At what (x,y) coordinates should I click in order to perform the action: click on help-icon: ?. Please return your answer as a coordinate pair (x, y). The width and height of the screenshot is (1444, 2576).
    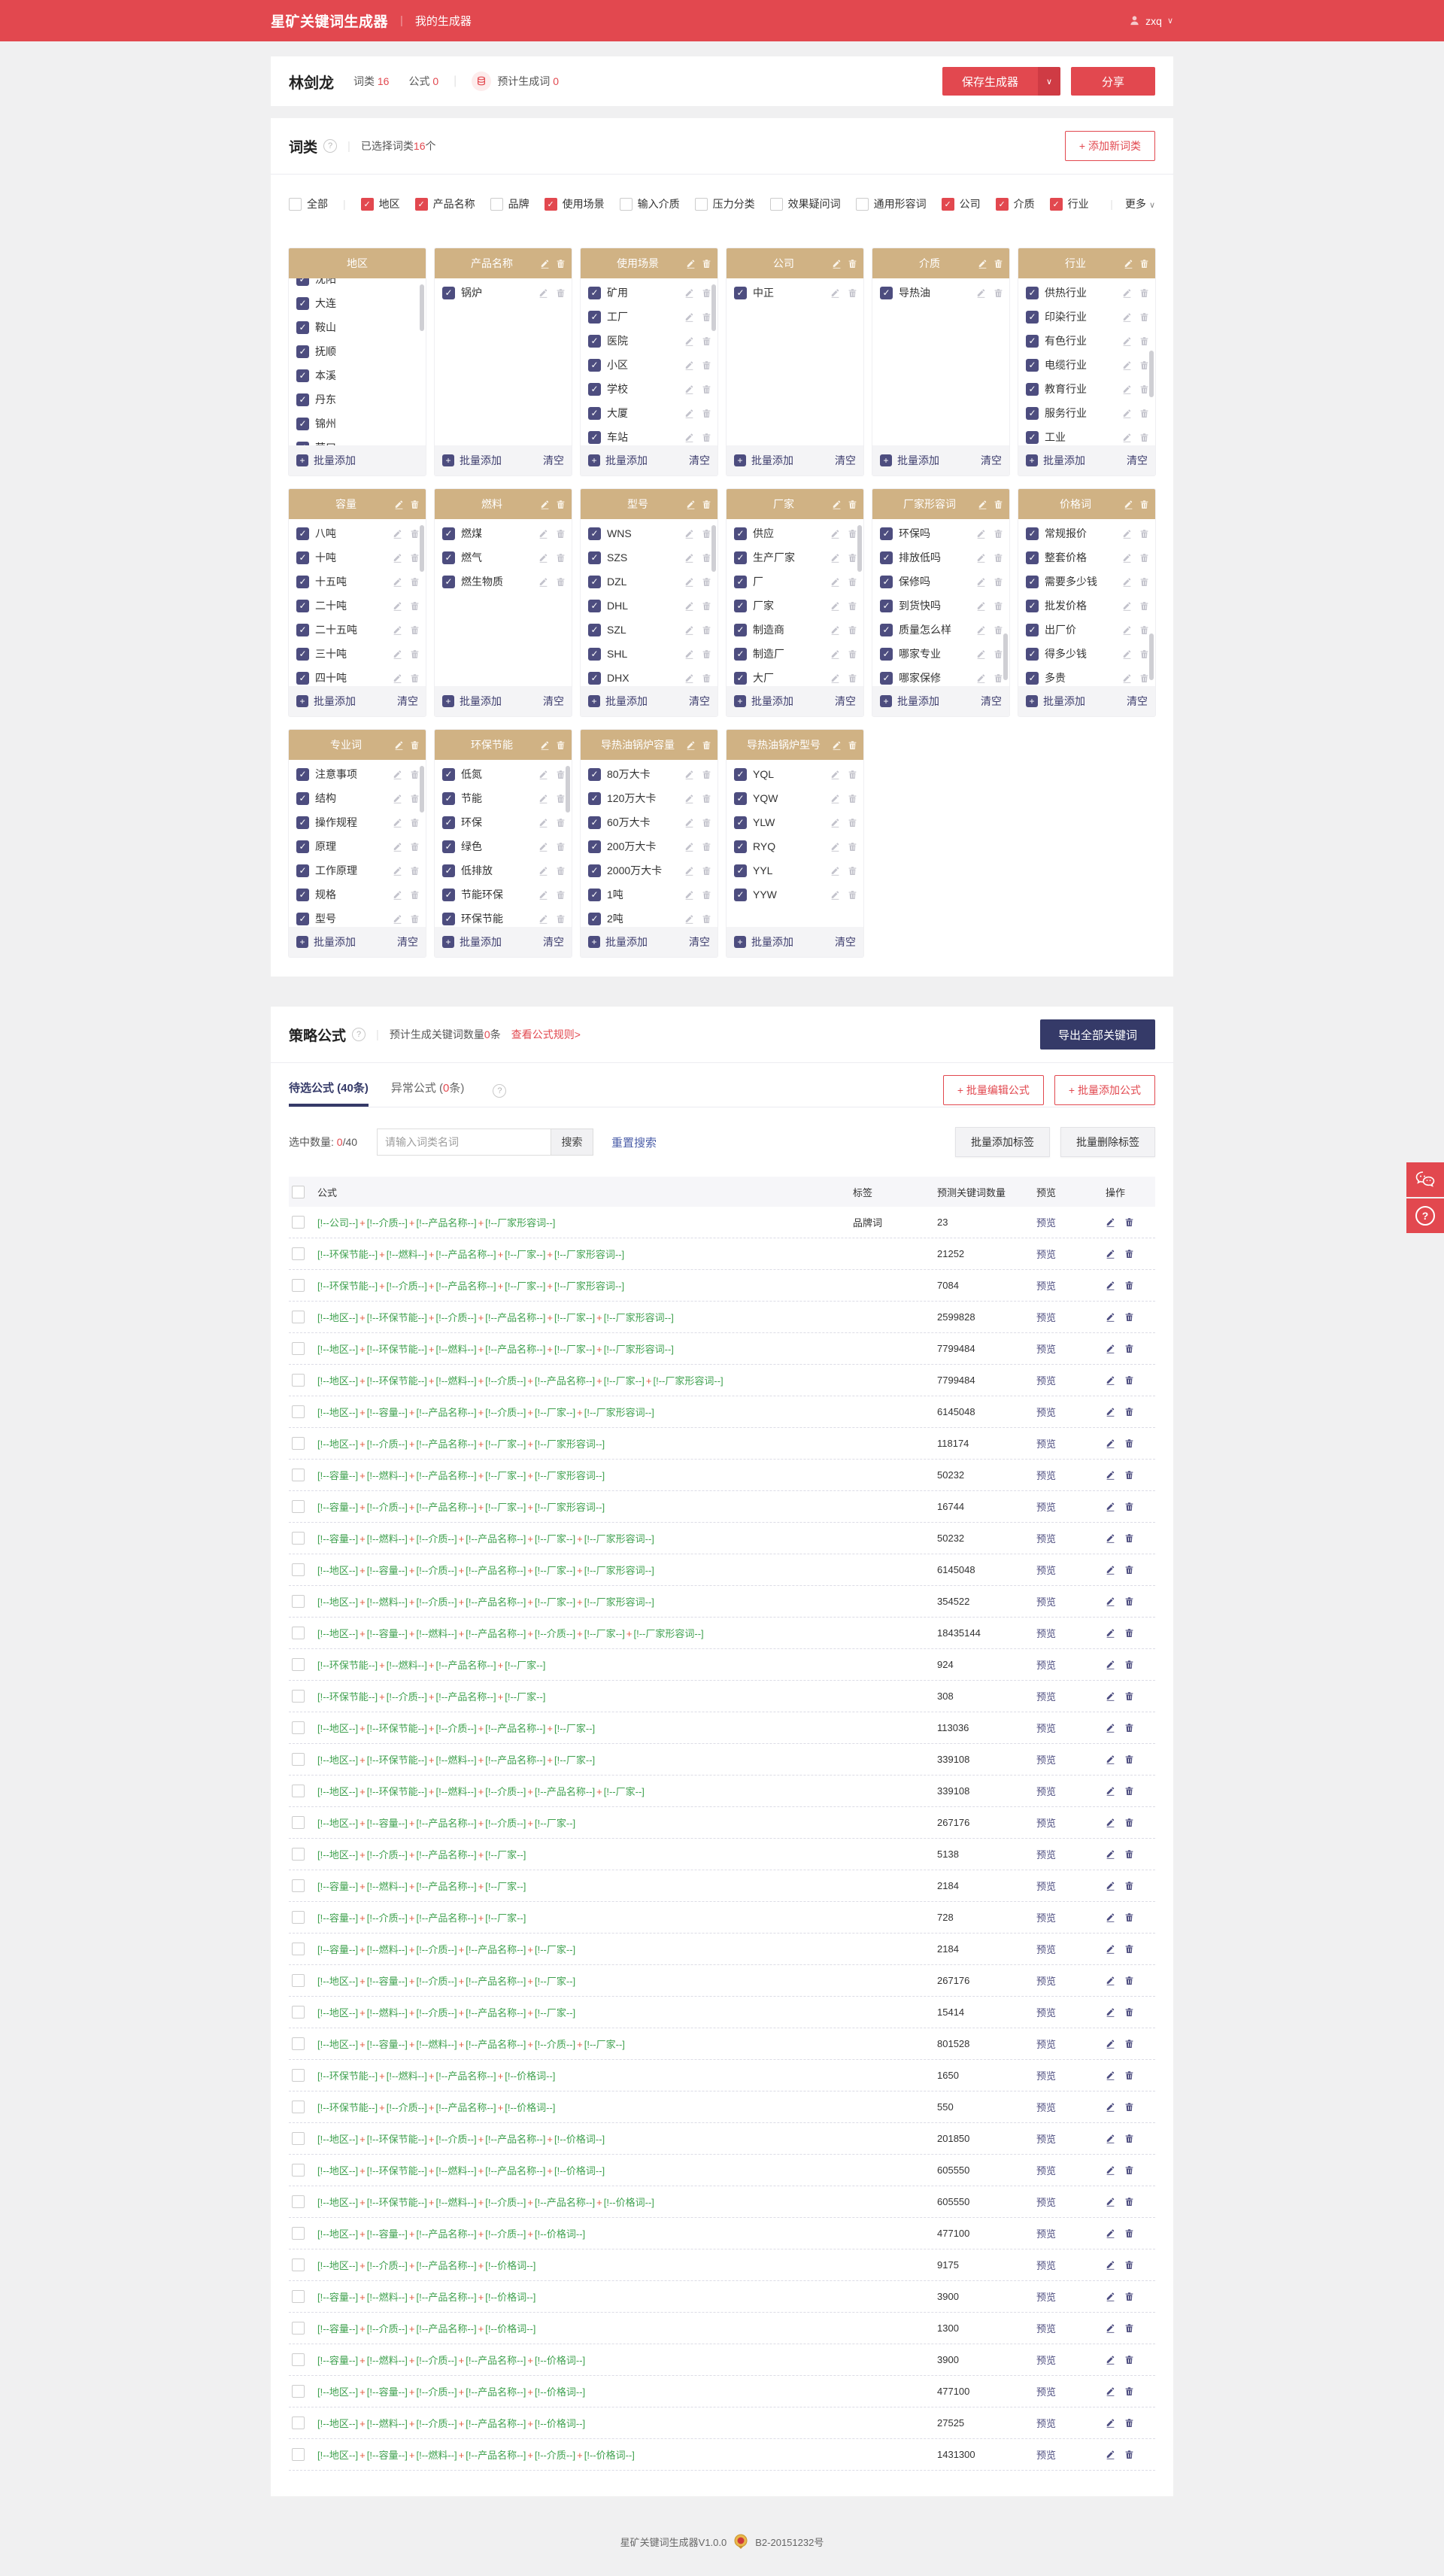
    Looking at the image, I should click on (359, 1035).